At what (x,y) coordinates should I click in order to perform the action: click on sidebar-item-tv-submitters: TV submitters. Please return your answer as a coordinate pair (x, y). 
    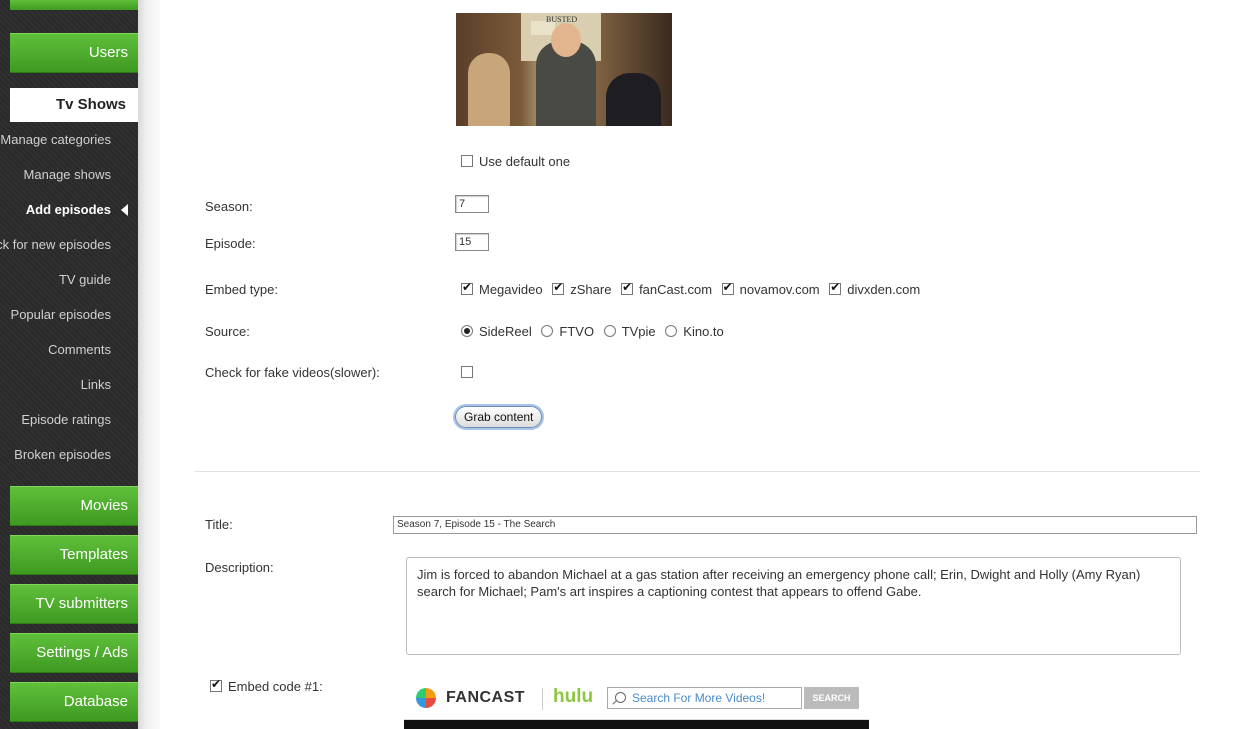
    Looking at the image, I should click on (74, 604).